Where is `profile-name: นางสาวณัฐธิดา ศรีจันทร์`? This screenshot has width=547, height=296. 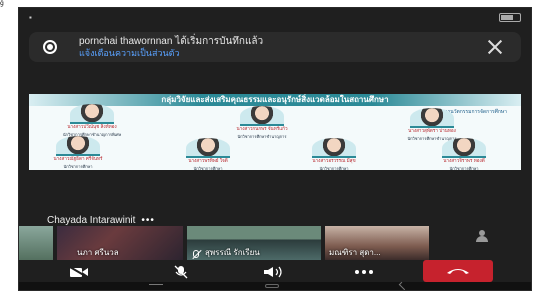 profile-name: นางสาวณัฐธิดา ศรีจันทร์ is located at coordinates (78, 158).